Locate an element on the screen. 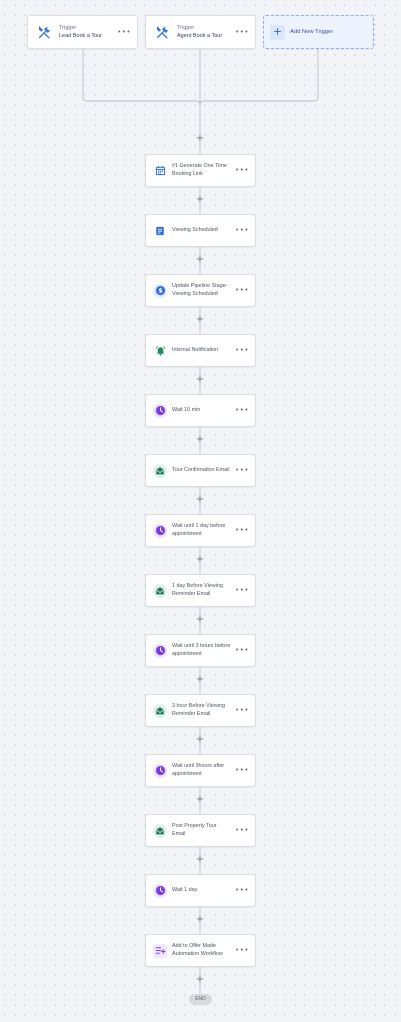  dollar-icon: $ is located at coordinates (160, 290).